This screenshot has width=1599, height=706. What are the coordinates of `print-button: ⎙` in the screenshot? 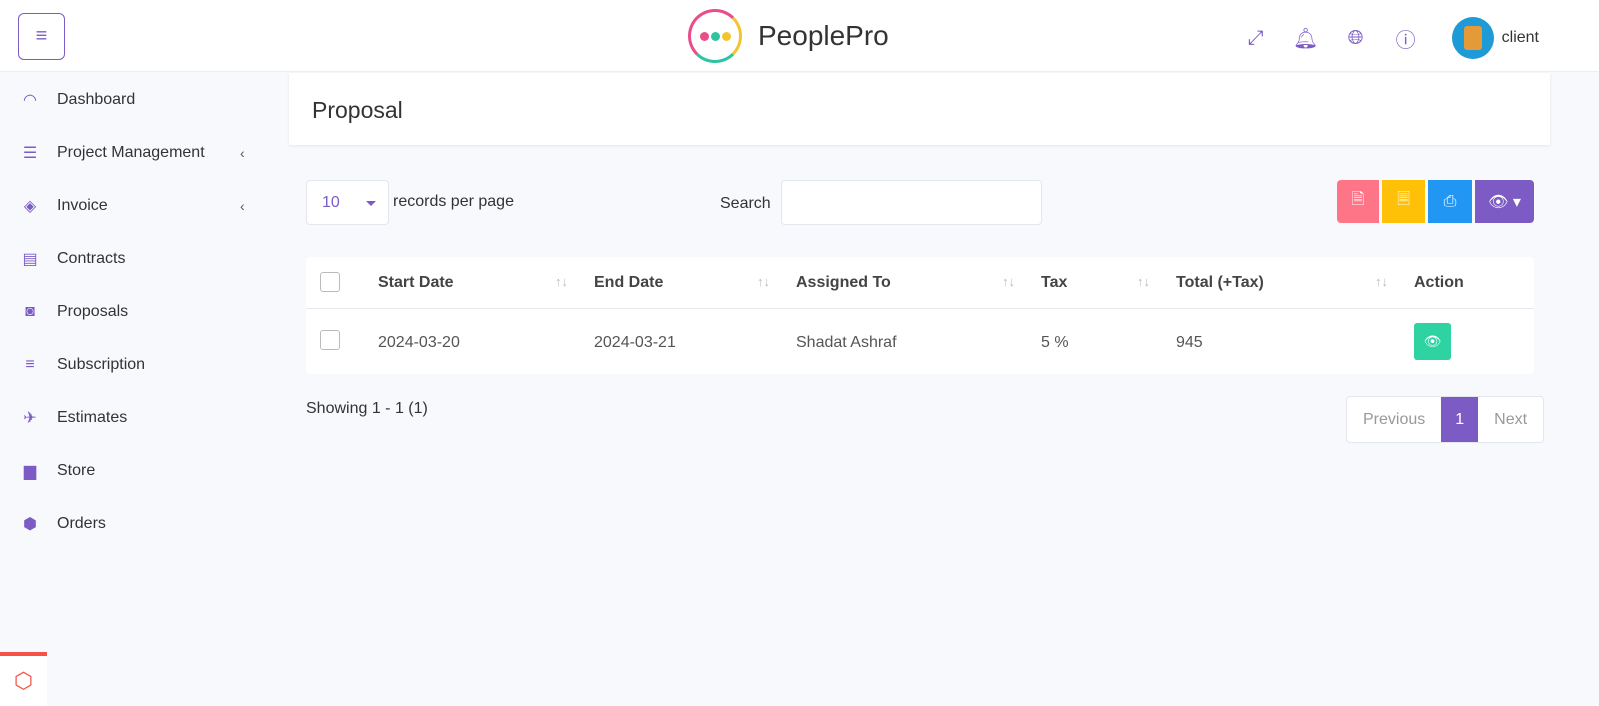 It's located at (1450, 201).